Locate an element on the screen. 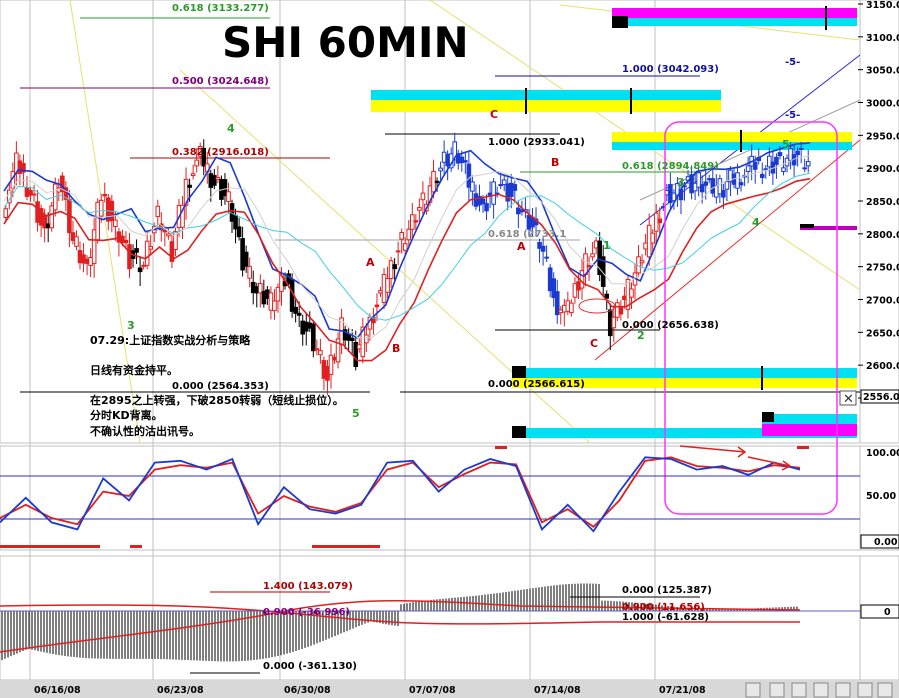  price-tick-label: 2650.00 is located at coordinates (882, 333).